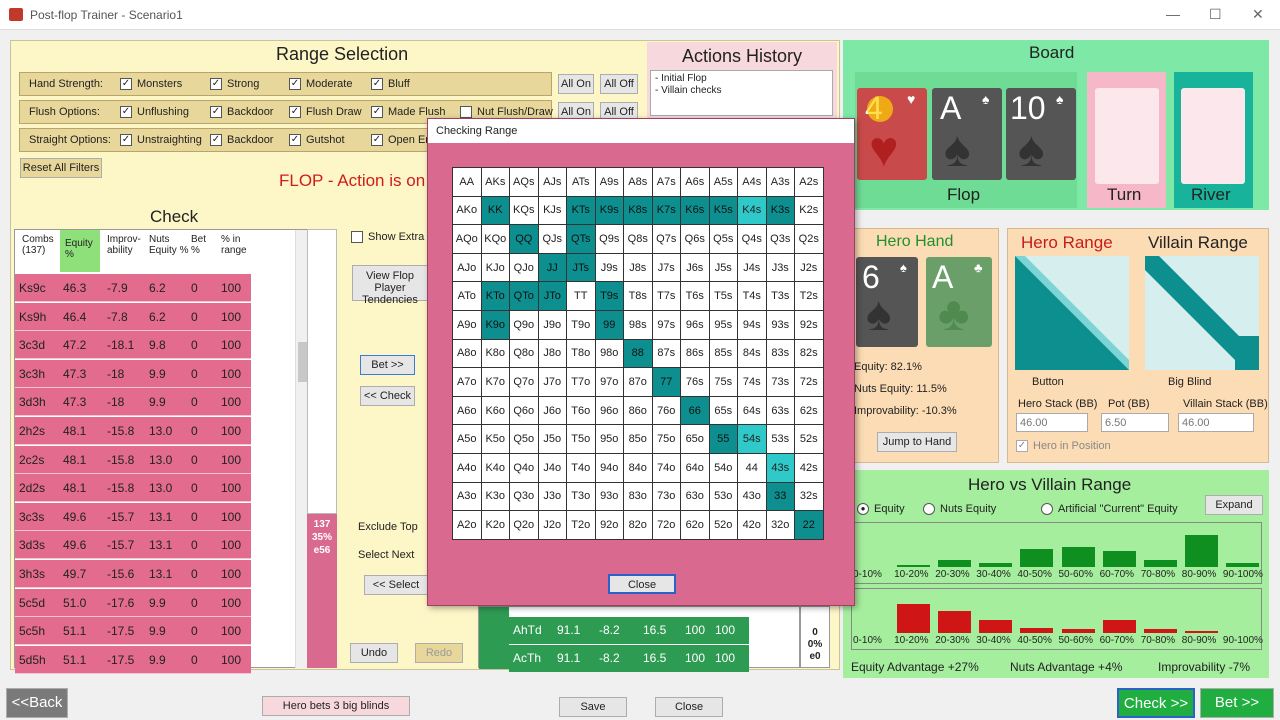 This screenshot has width=1280, height=720. I want to click on hand-cell: A8s, so click(638, 182).